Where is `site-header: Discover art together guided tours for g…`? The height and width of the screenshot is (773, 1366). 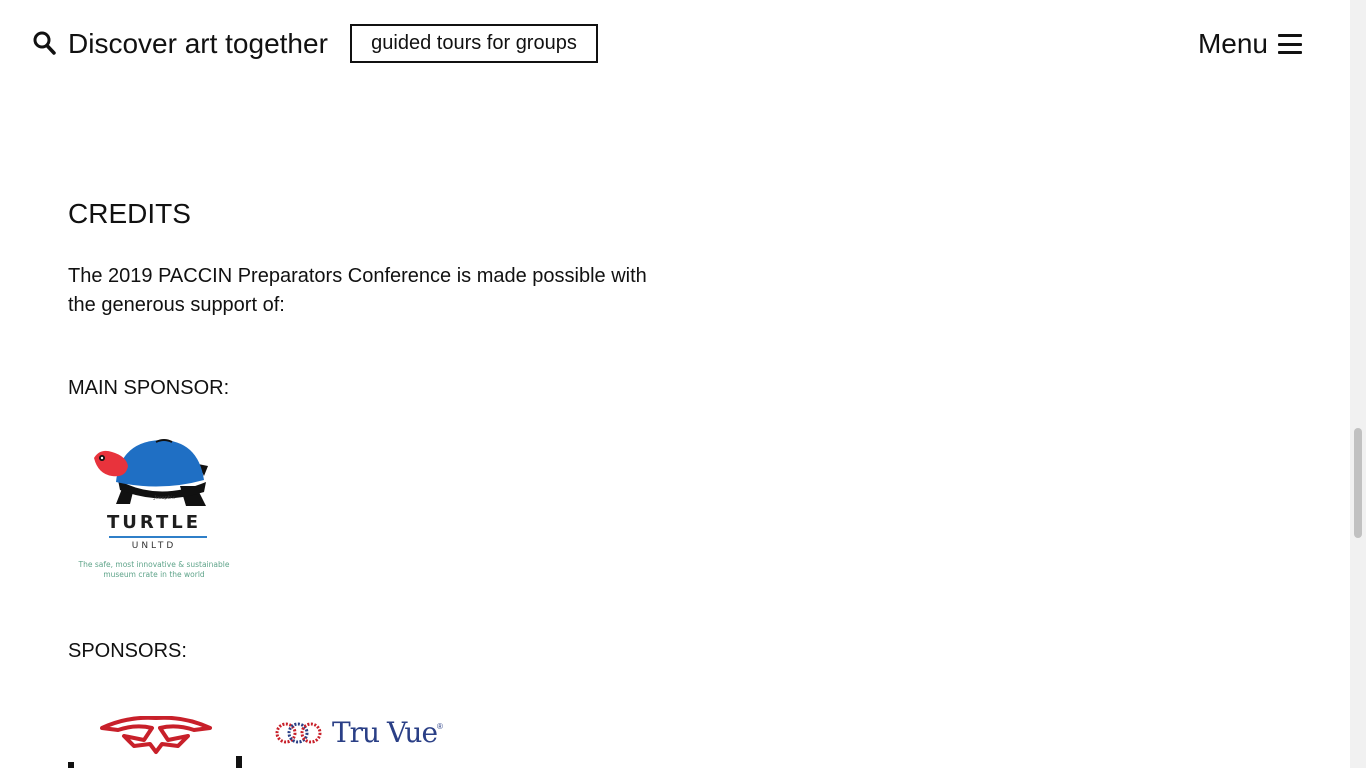 site-header: Discover art together guided tours for g… is located at coordinates (675, 45).